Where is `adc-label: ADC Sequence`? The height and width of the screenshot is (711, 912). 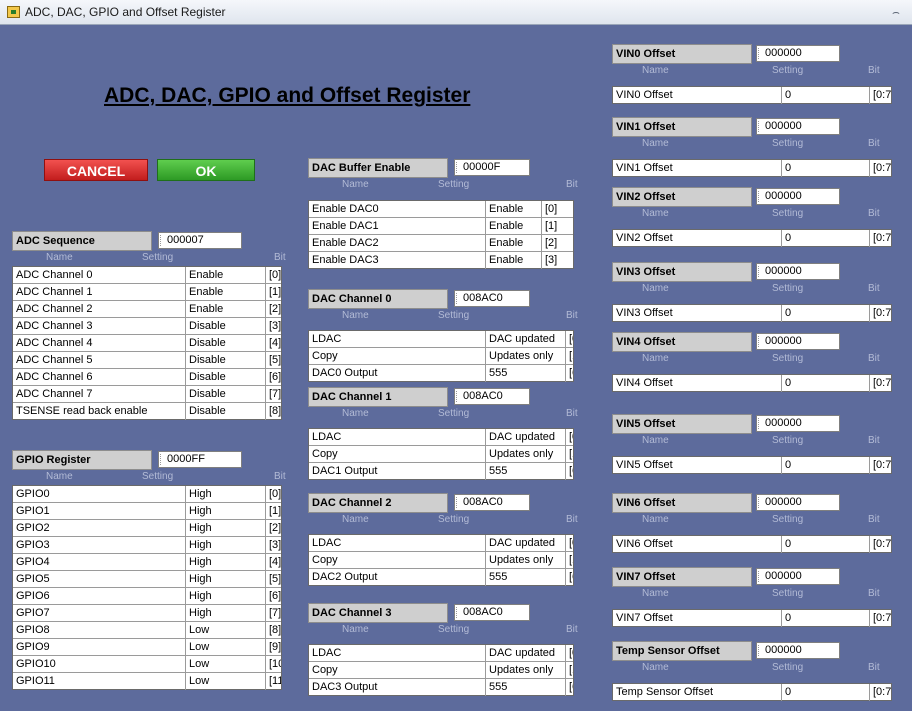 adc-label: ADC Sequence is located at coordinates (82, 241).